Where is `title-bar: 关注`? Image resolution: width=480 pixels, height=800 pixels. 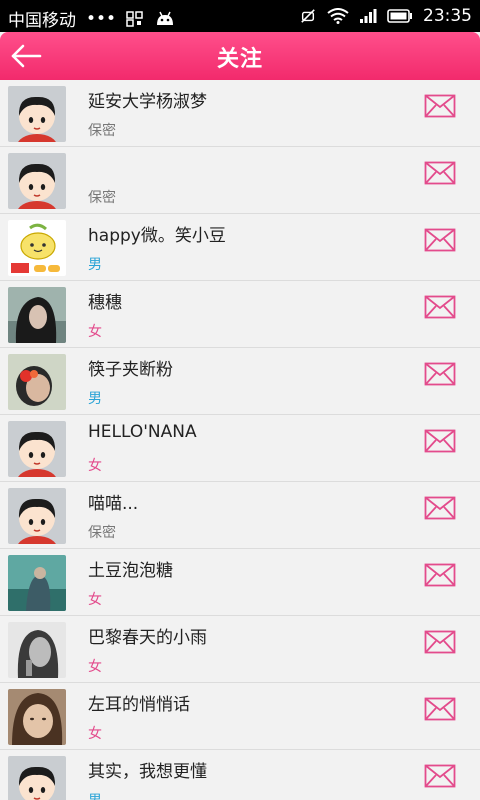
title-bar: 关注 is located at coordinates (240, 56).